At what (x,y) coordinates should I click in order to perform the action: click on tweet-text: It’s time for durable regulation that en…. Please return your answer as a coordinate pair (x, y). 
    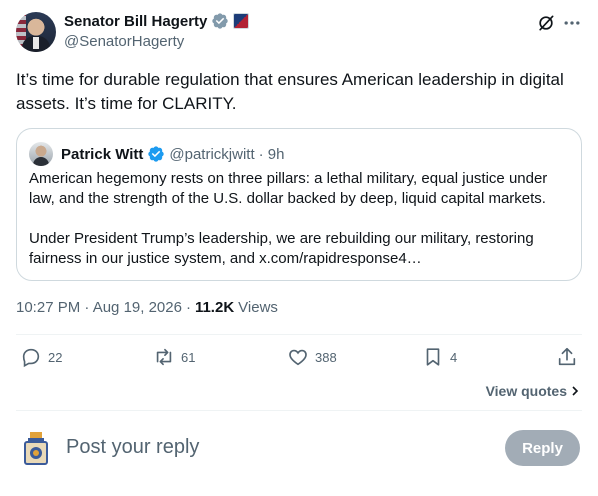
    Looking at the image, I should click on (290, 91).